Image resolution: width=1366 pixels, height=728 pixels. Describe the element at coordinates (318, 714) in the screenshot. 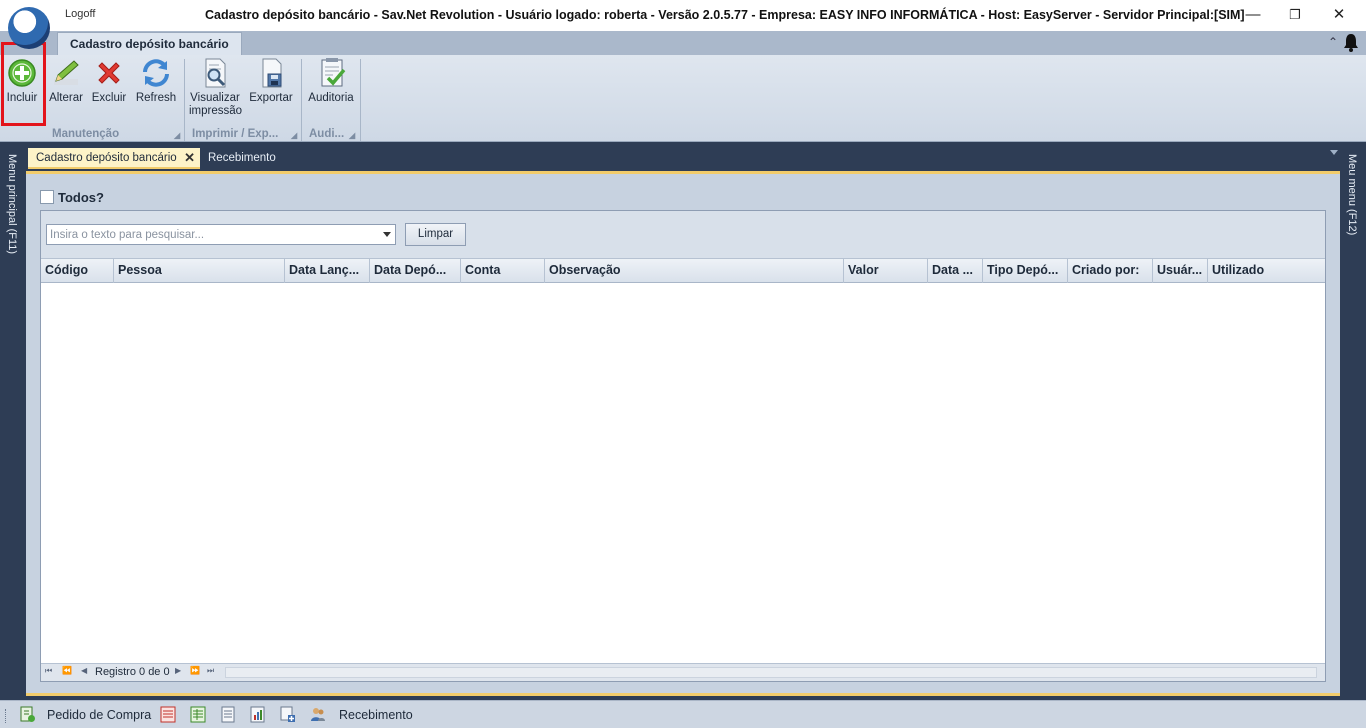

I see `users-receipt-icon` at that location.